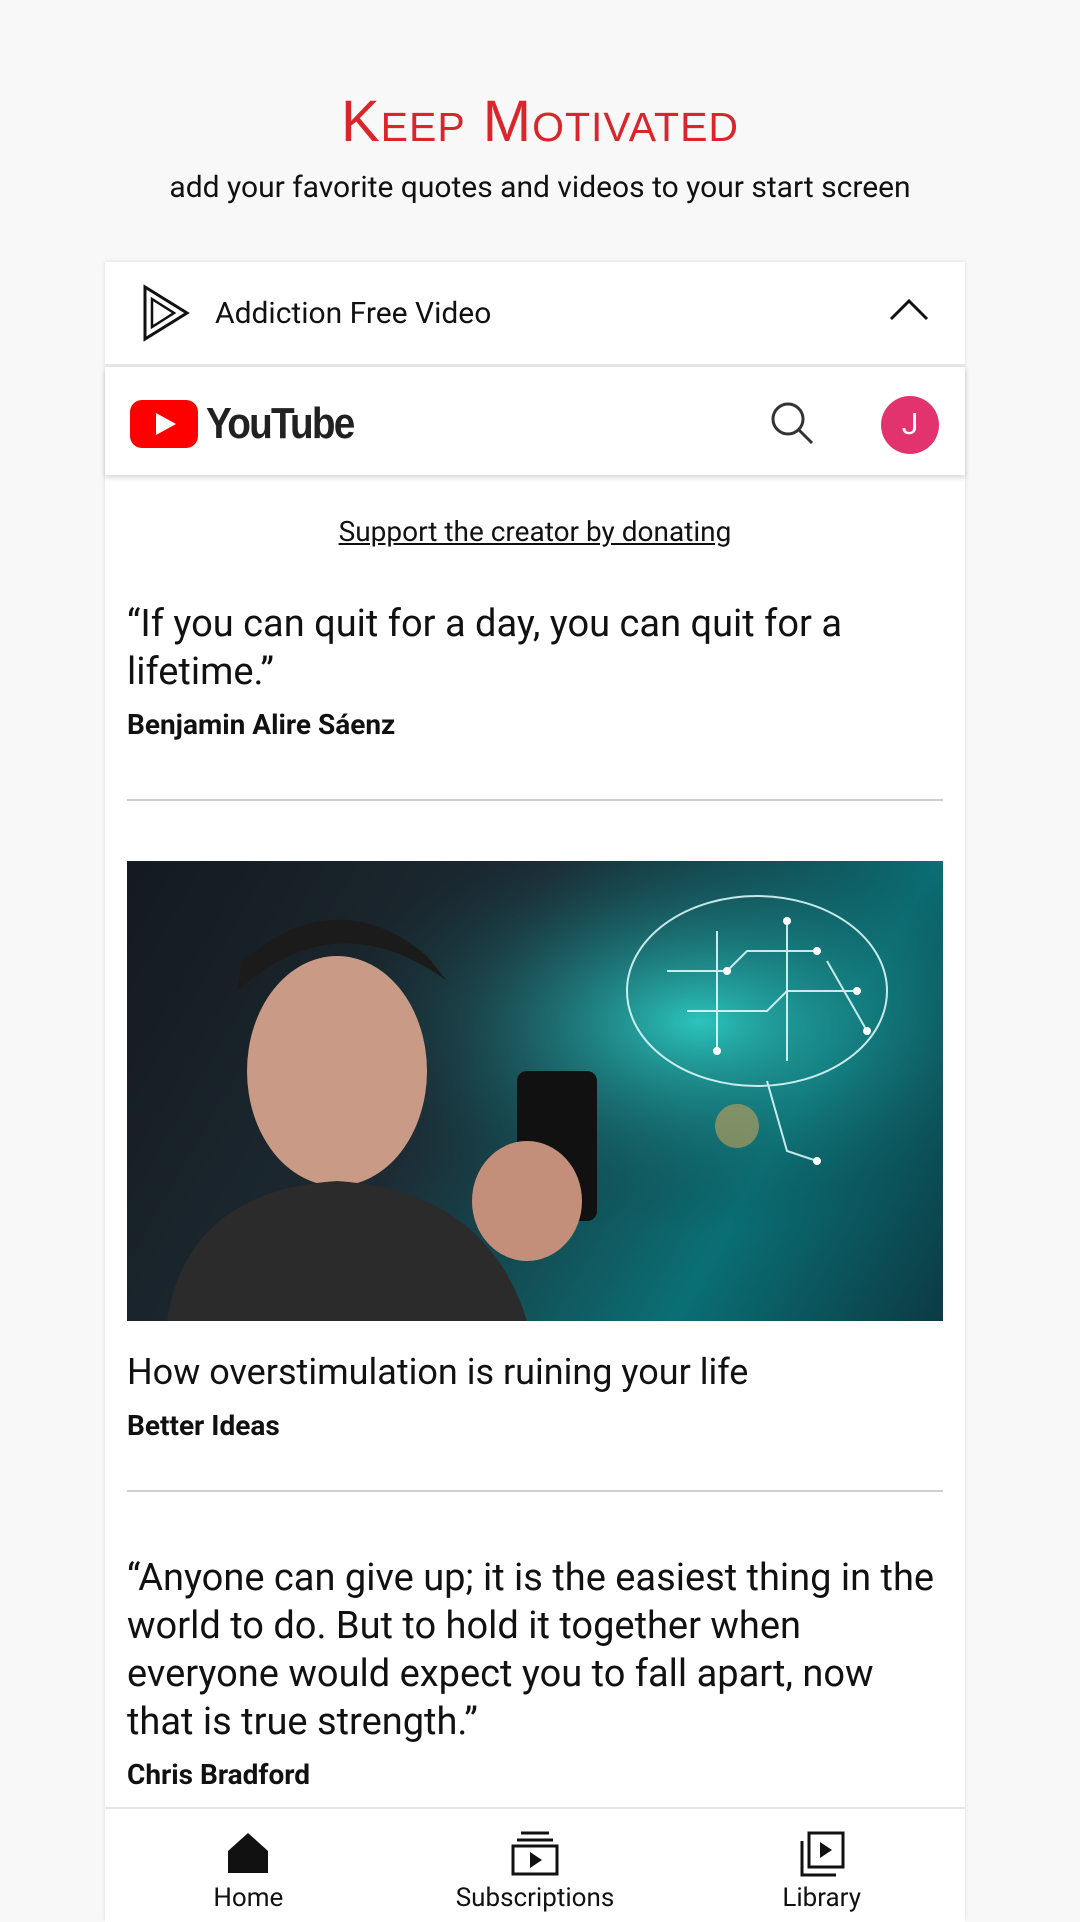 The width and height of the screenshot is (1080, 1922). What do you see at coordinates (535, 314) in the screenshot?
I see `card-header: Addiction Free Video` at bounding box center [535, 314].